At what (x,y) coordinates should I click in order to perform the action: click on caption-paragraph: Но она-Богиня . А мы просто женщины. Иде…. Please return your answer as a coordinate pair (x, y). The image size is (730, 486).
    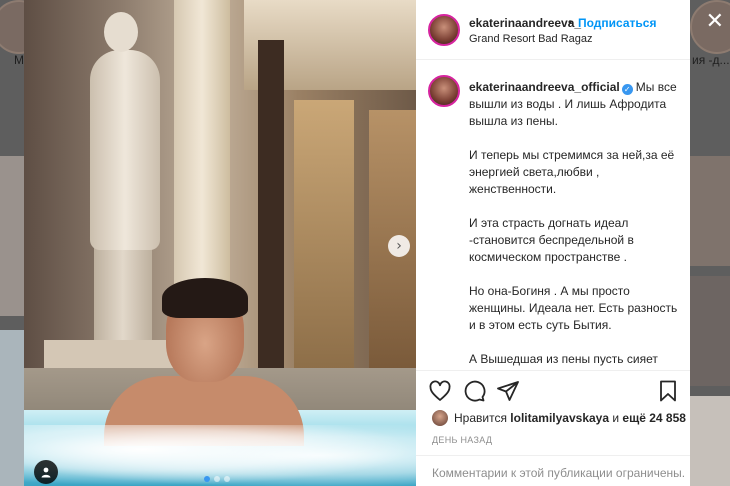
    Looking at the image, I should click on (573, 308).